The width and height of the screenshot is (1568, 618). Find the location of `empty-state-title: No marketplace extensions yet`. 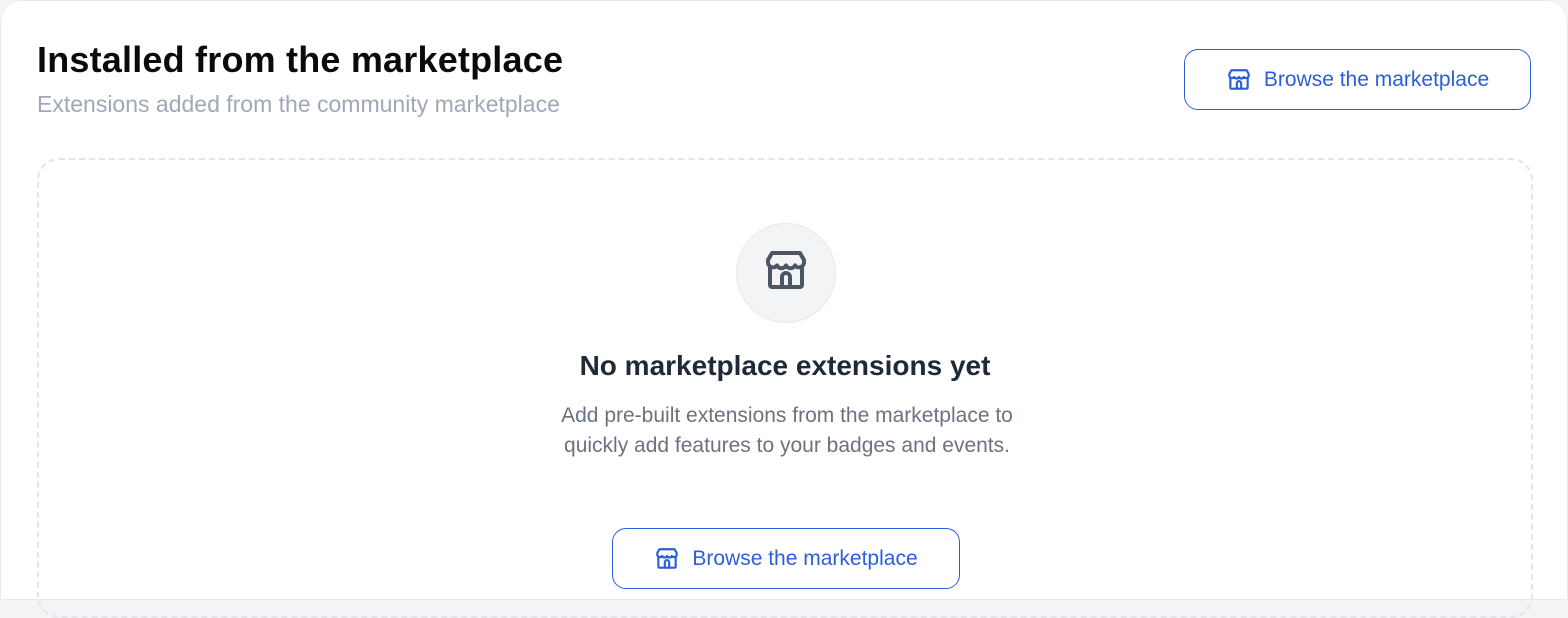

empty-state-title: No marketplace extensions yet is located at coordinates (785, 365).